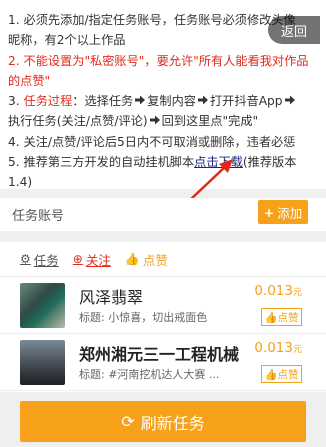 This screenshot has width=326, height=447. I want to click on add-account-button: + 添加, so click(283, 212).